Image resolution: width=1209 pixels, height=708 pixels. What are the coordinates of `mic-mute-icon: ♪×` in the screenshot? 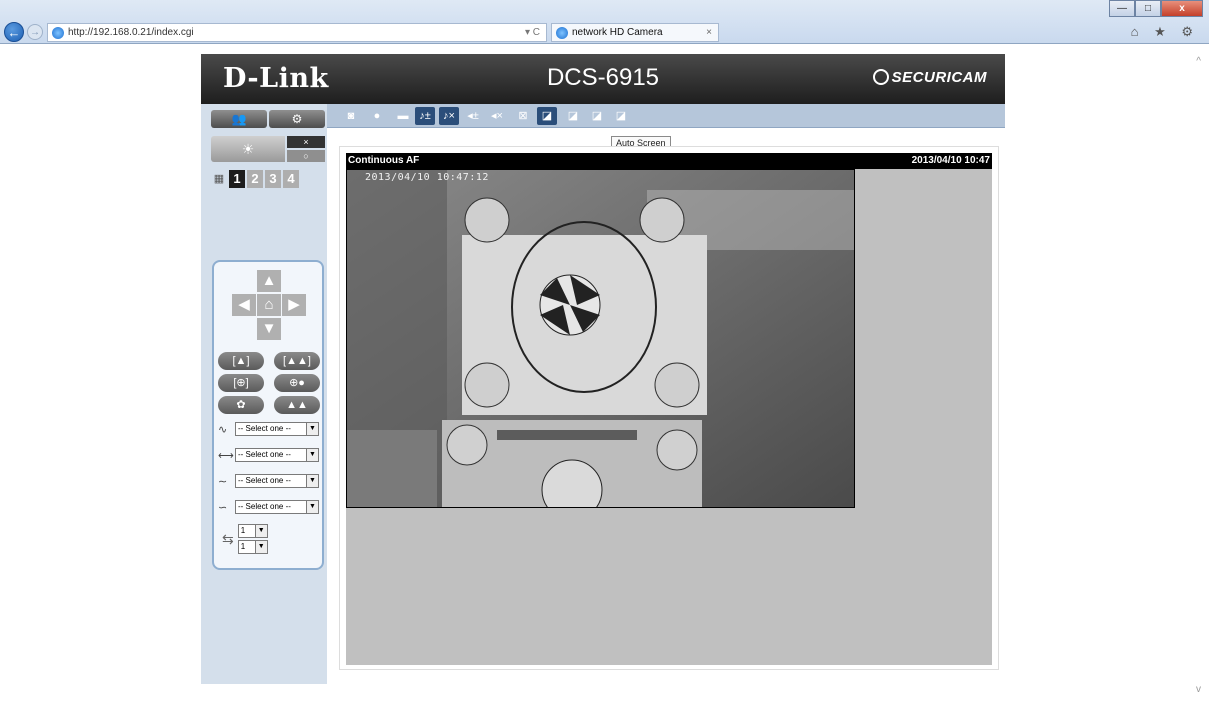 It's located at (449, 116).